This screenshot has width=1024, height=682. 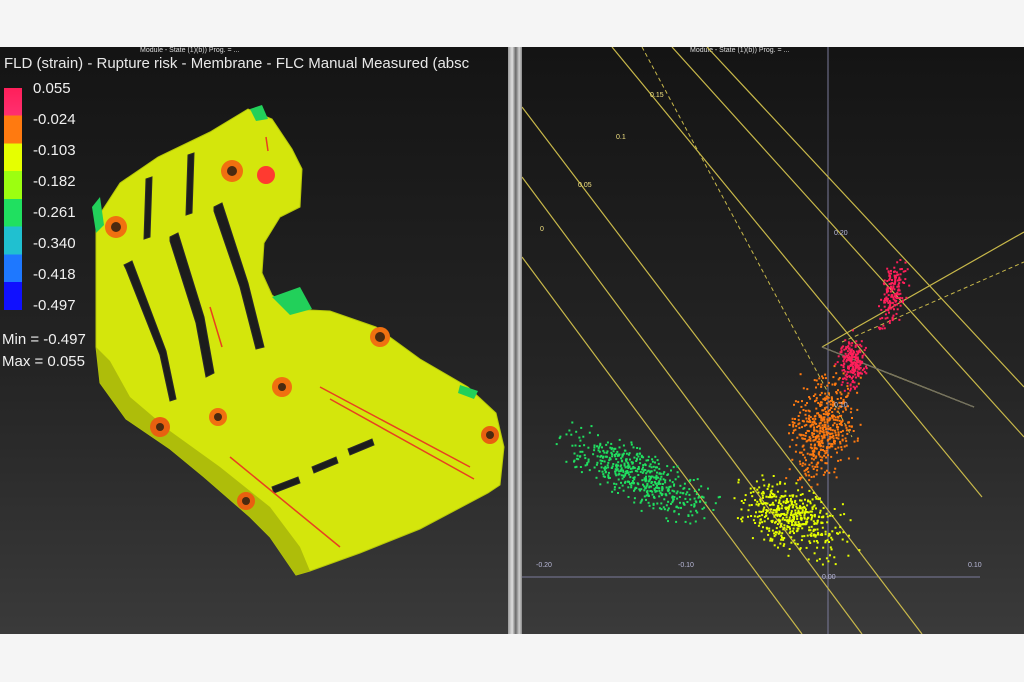 I want to click on x-tick-label: -0.10, so click(x=686, y=565).